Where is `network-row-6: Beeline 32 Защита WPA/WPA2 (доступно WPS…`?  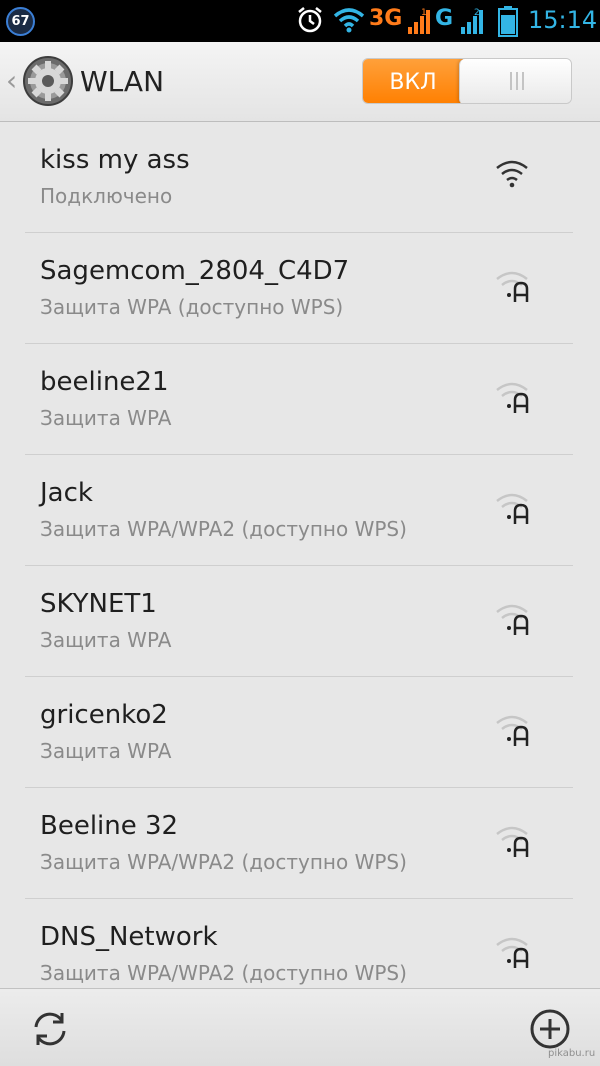 network-row-6: Beeline 32 Защита WPA/WPA2 (доступно WPS… is located at coordinates (299, 843).